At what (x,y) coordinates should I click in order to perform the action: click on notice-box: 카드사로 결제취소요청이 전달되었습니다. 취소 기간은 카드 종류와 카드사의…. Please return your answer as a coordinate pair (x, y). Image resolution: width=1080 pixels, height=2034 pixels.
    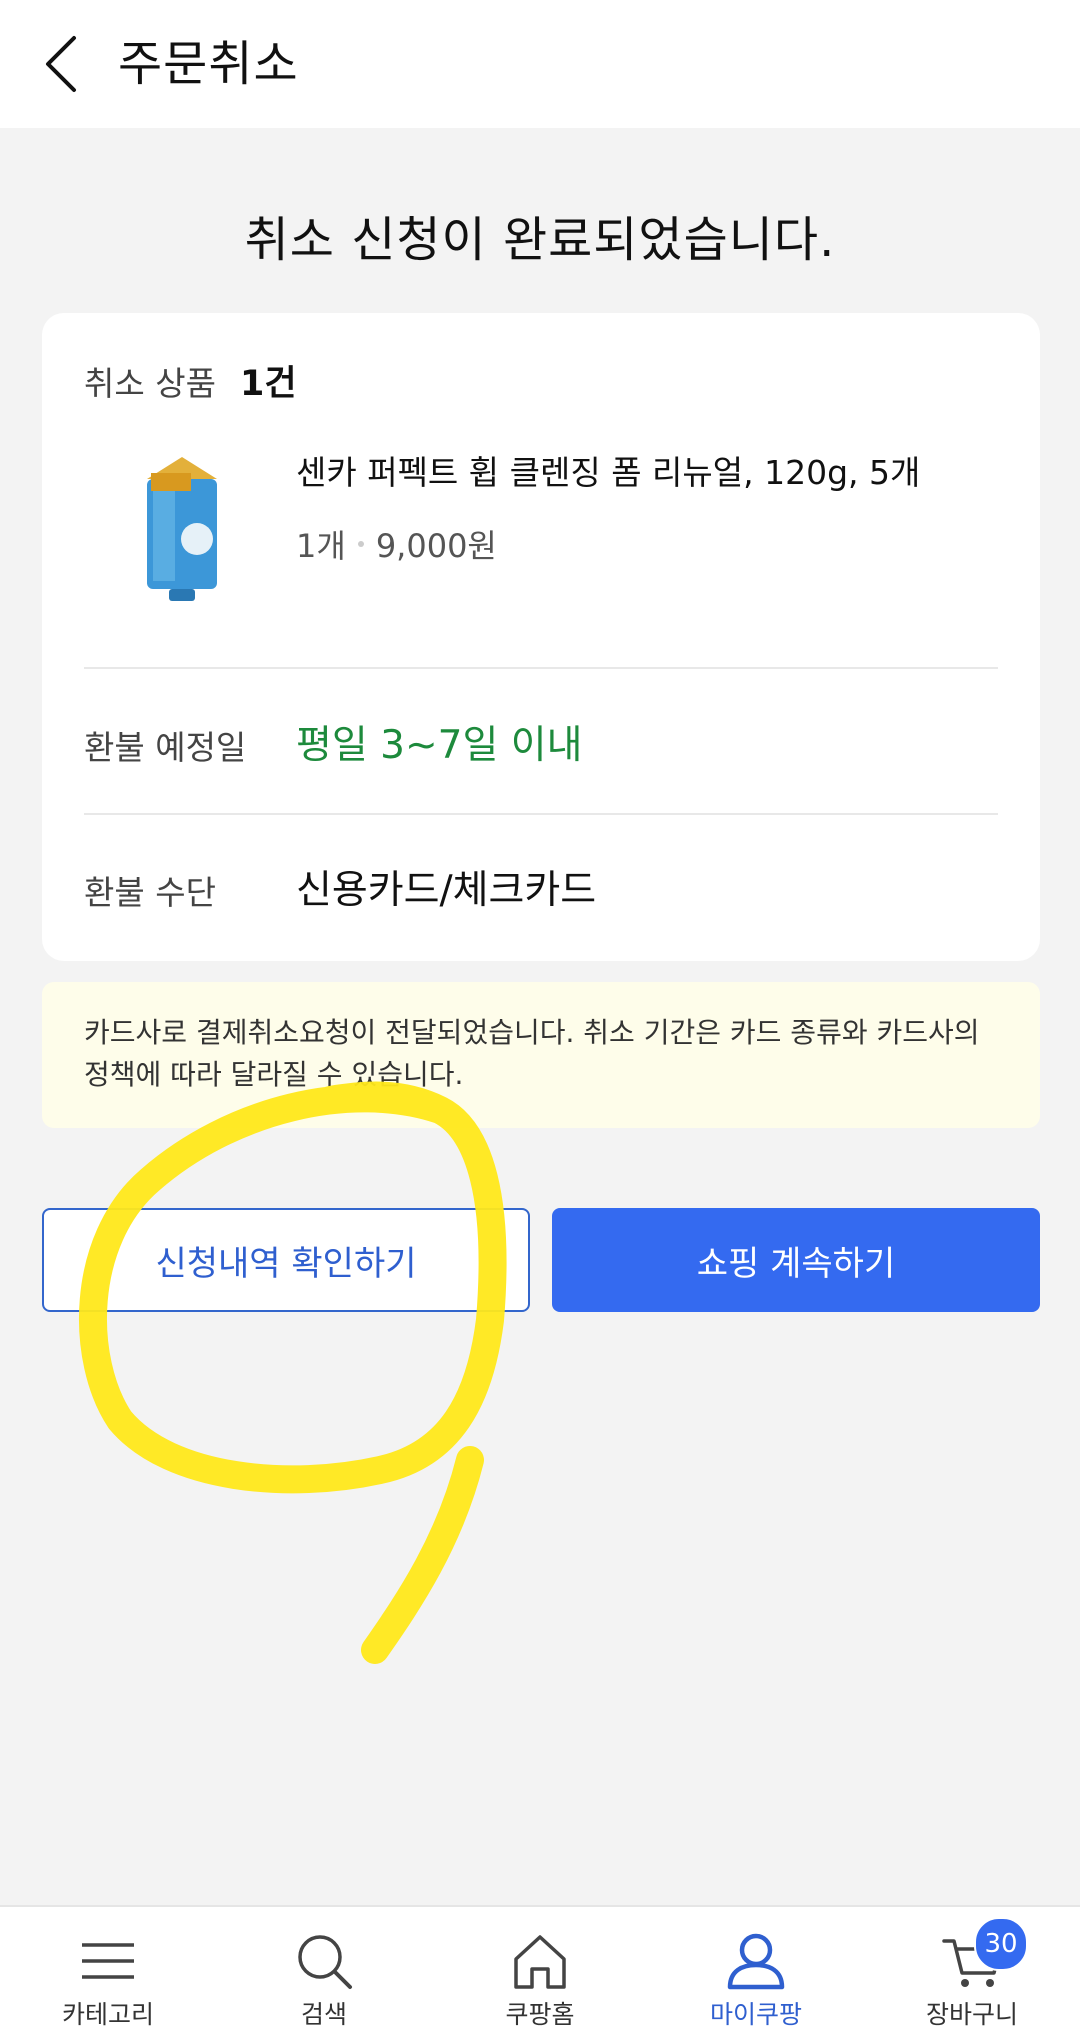
    Looking at the image, I should click on (541, 1055).